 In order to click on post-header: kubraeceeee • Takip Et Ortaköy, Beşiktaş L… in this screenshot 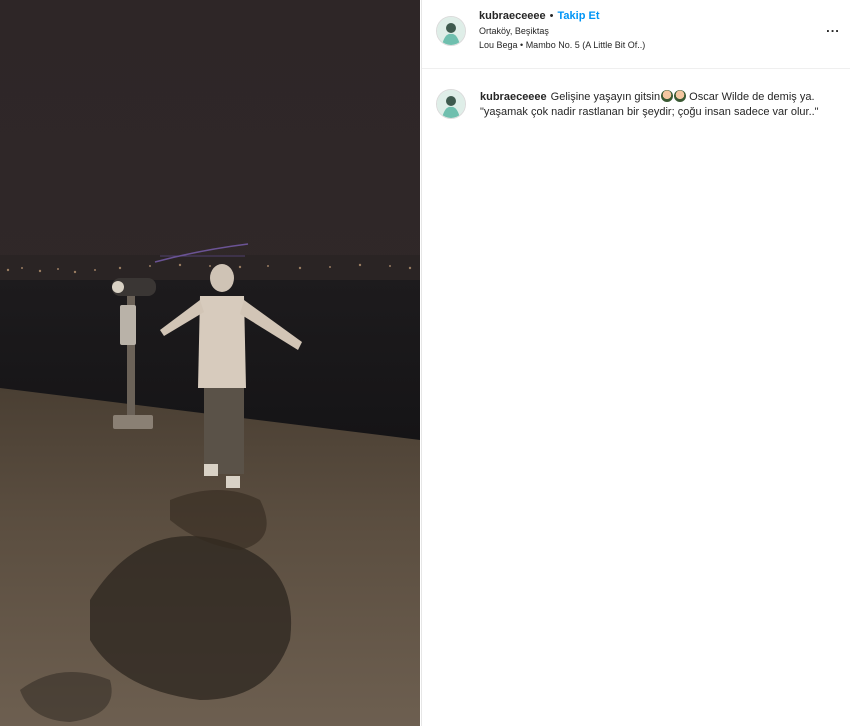, I will do `click(636, 34)`.